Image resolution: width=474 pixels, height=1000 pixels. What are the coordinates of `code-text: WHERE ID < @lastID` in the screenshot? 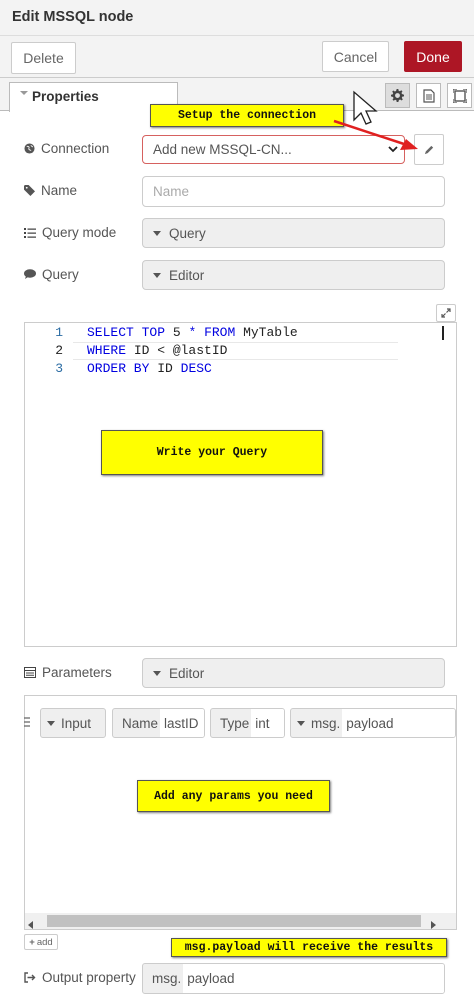 It's located at (157, 350).